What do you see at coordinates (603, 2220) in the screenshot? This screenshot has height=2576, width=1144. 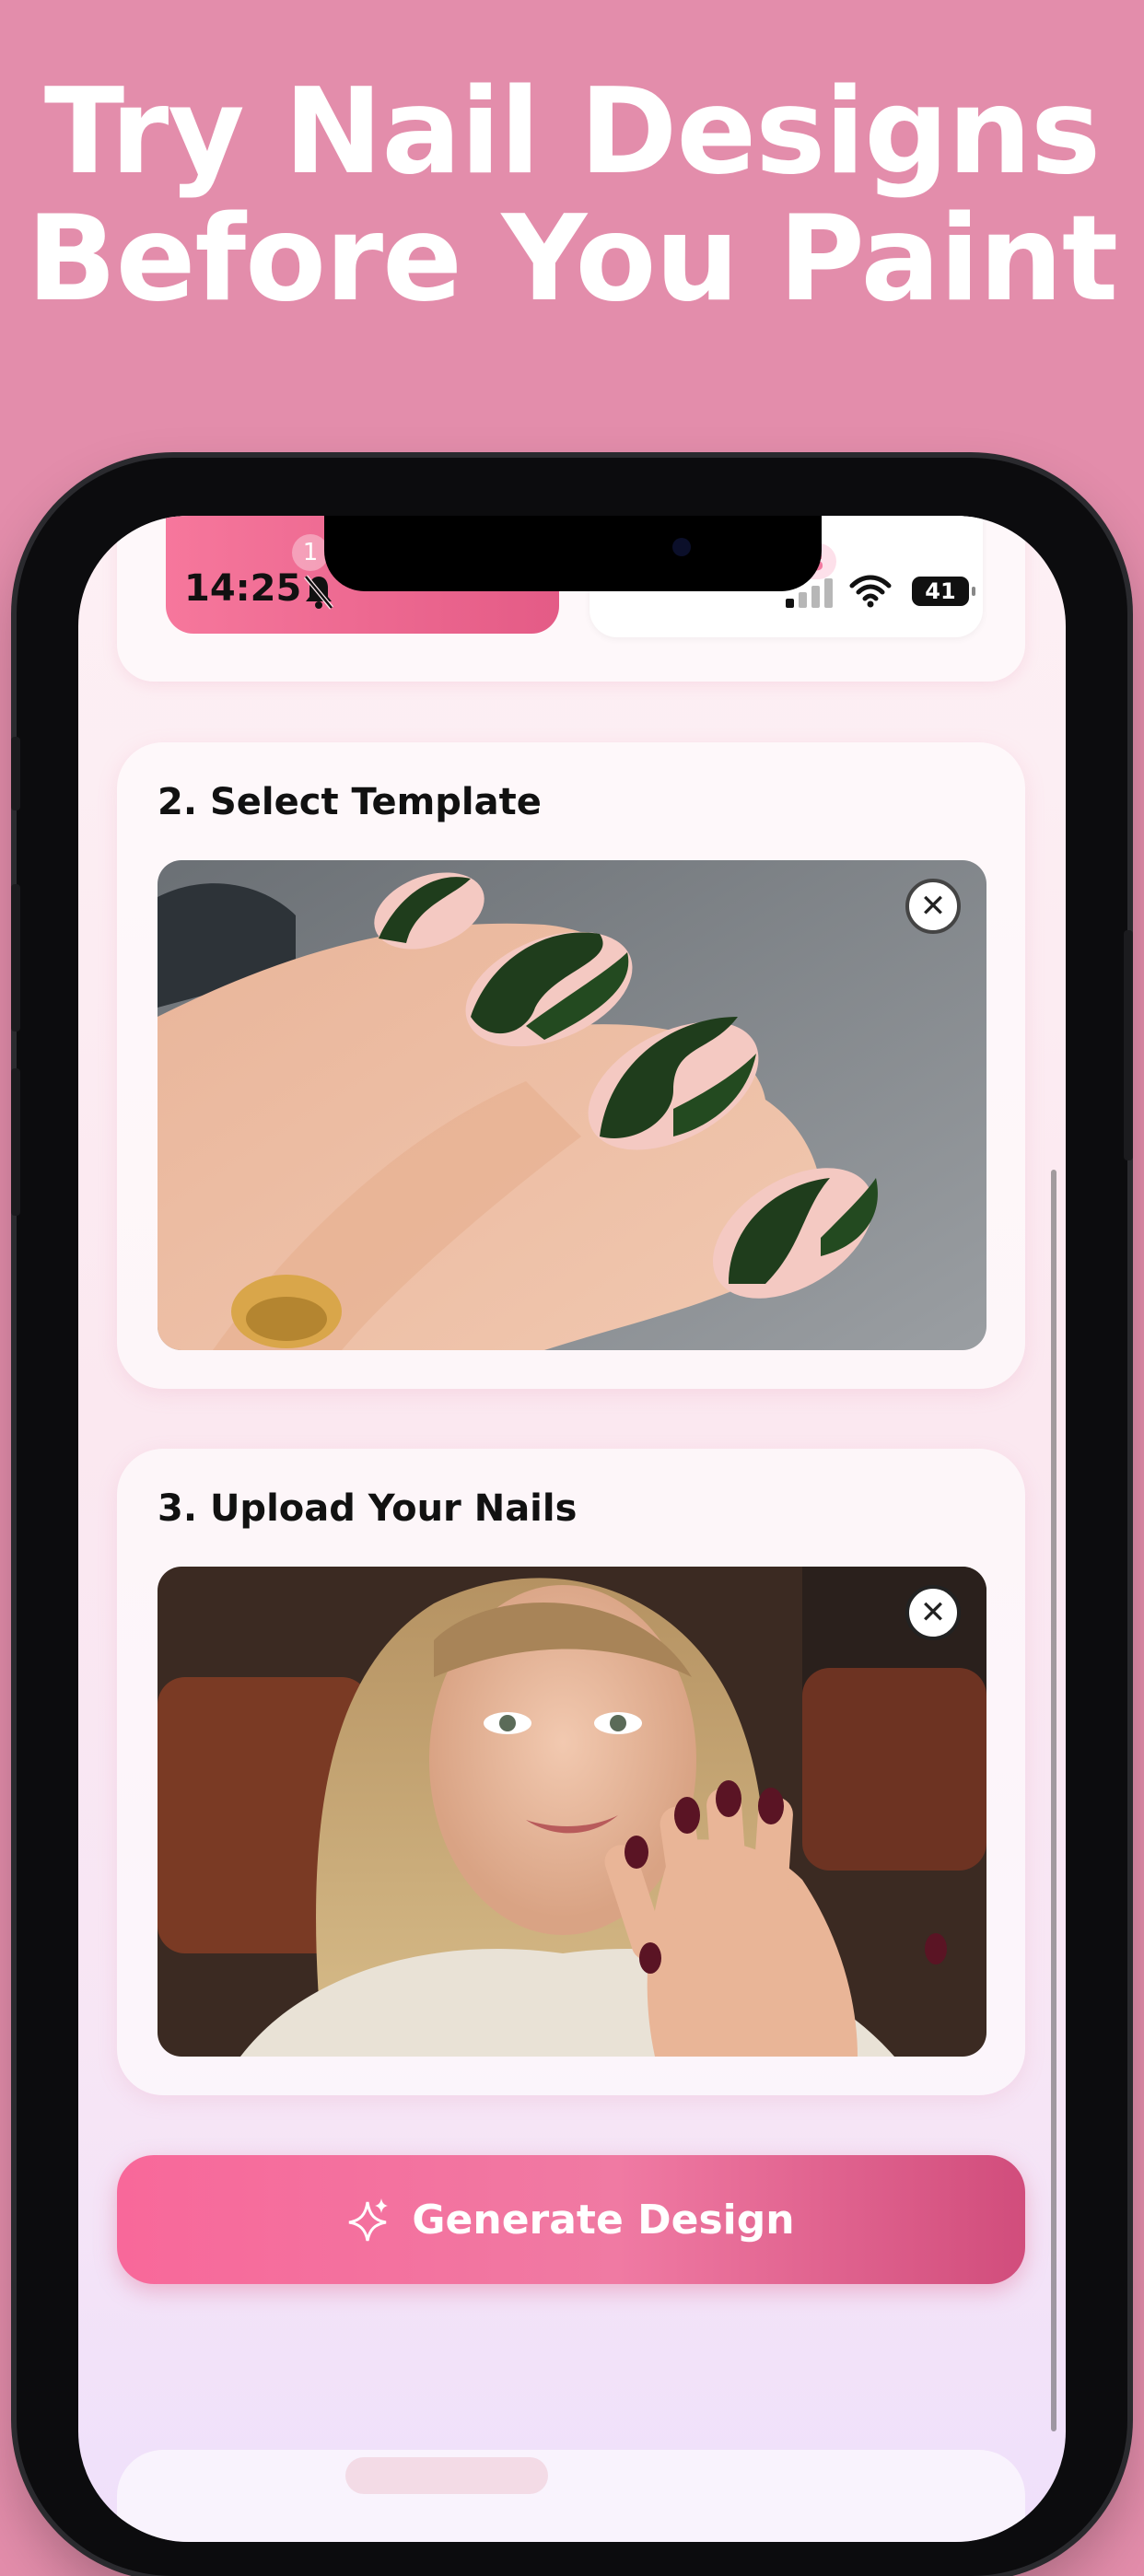 I see `generate-design-label: Generate Design` at bounding box center [603, 2220].